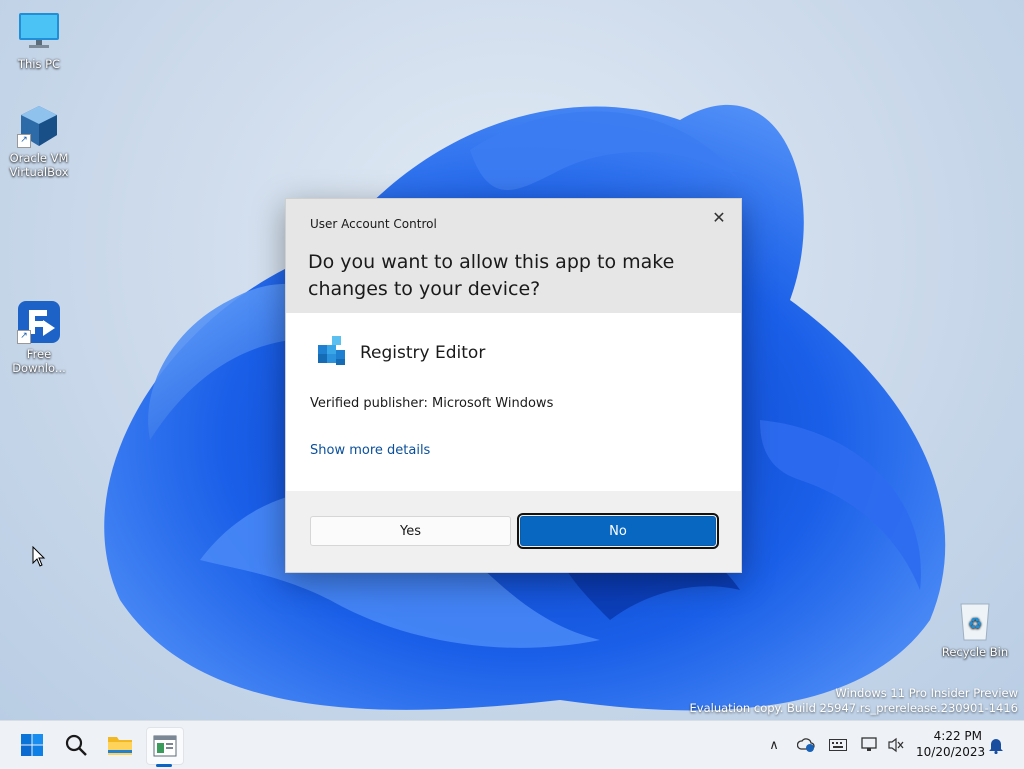 Image resolution: width=1024 pixels, height=769 pixels. What do you see at coordinates (39, 322) in the screenshot?
I see `download-manager-icon: ↗` at bounding box center [39, 322].